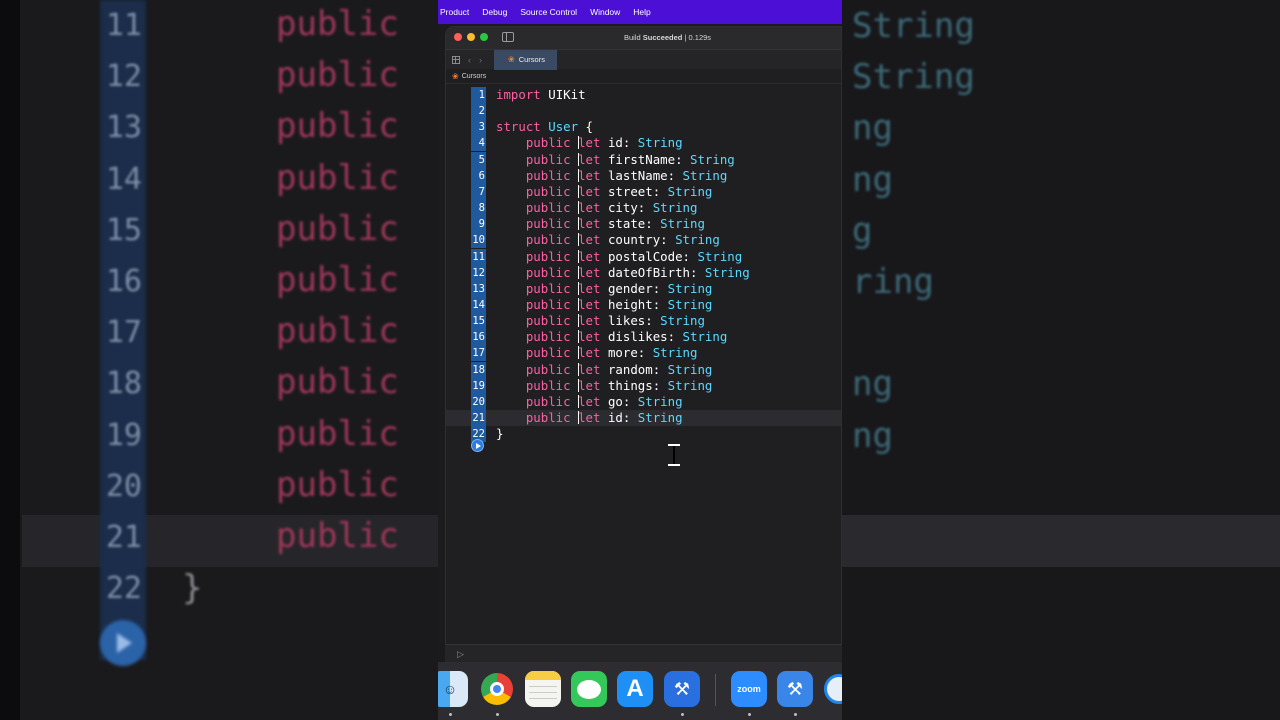 The width and height of the screenshot is (1280, 720). I want to click on code-line: 12 public let dateOfBirth: String, so click(643, 272).